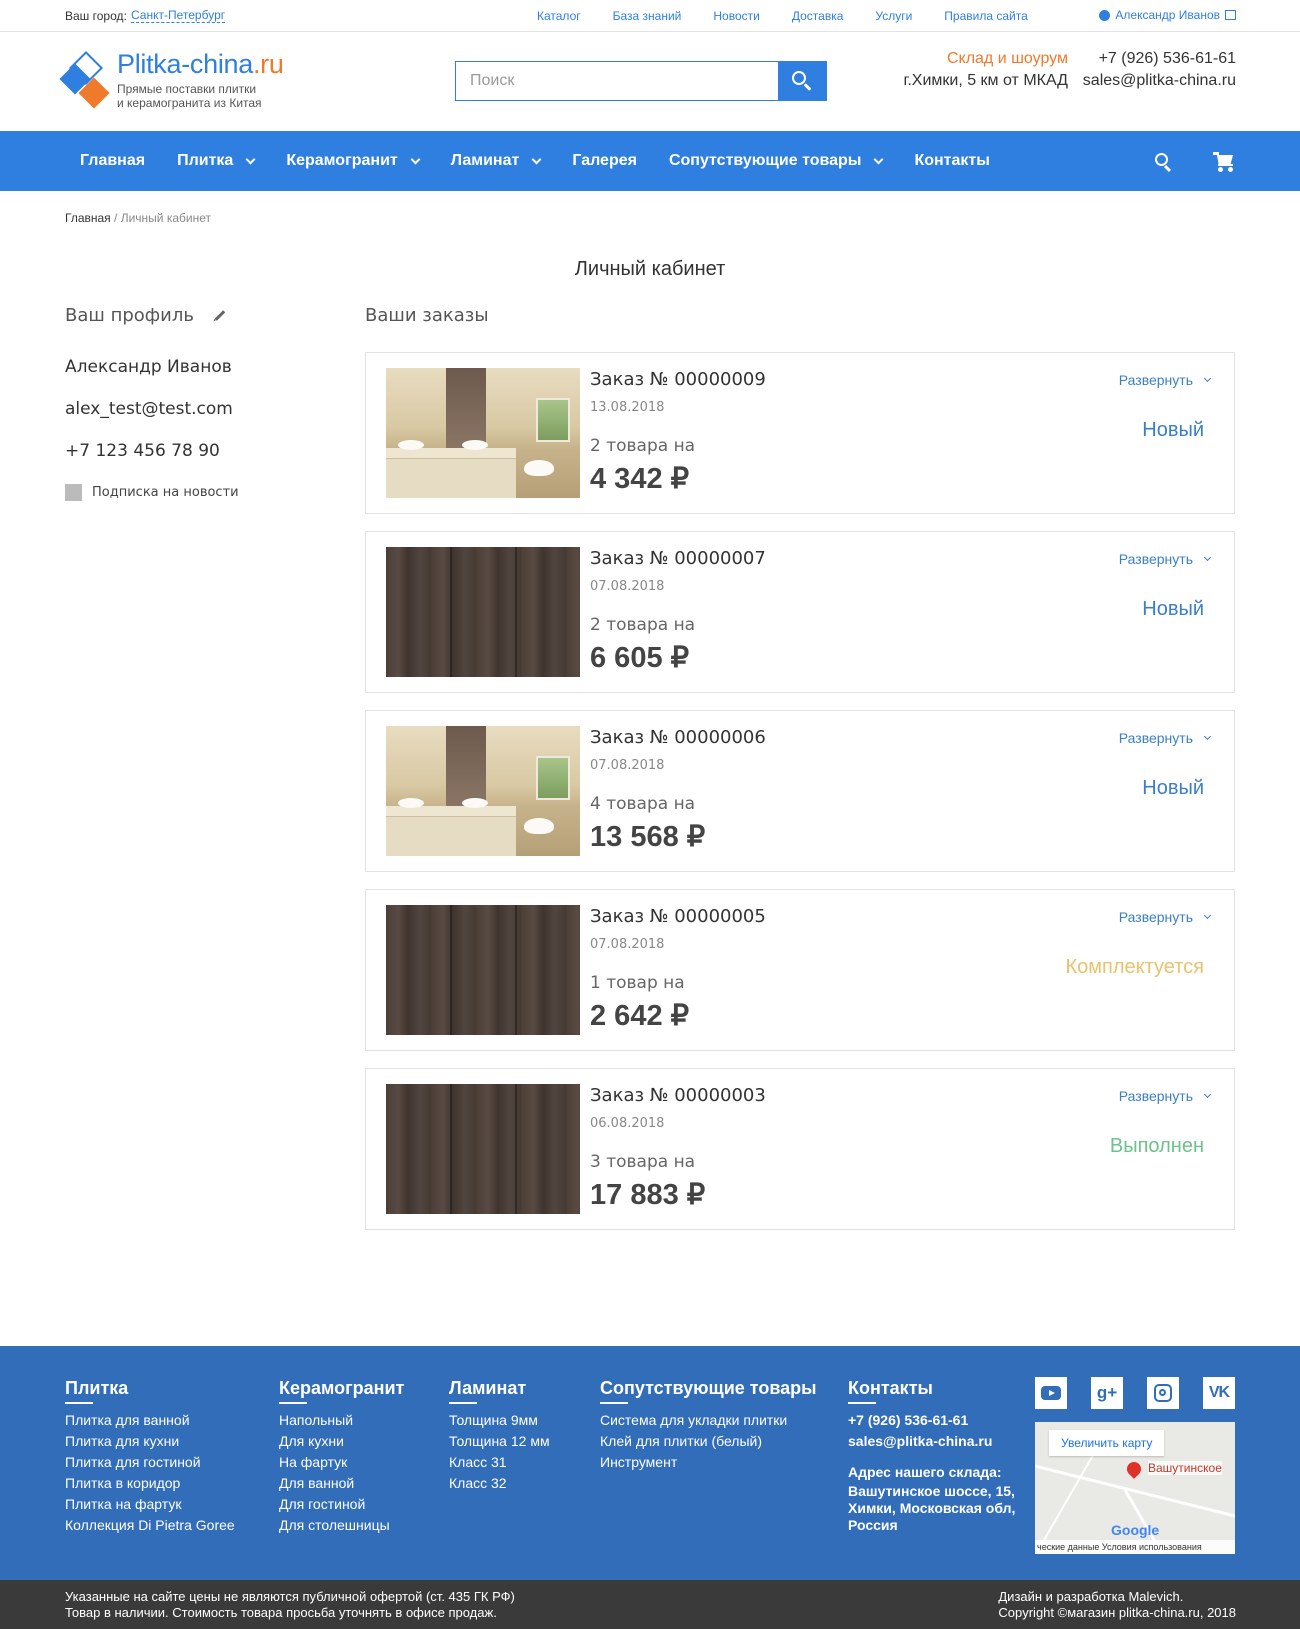  I want to click on nav-item-0: Главная, so click(112, 161).